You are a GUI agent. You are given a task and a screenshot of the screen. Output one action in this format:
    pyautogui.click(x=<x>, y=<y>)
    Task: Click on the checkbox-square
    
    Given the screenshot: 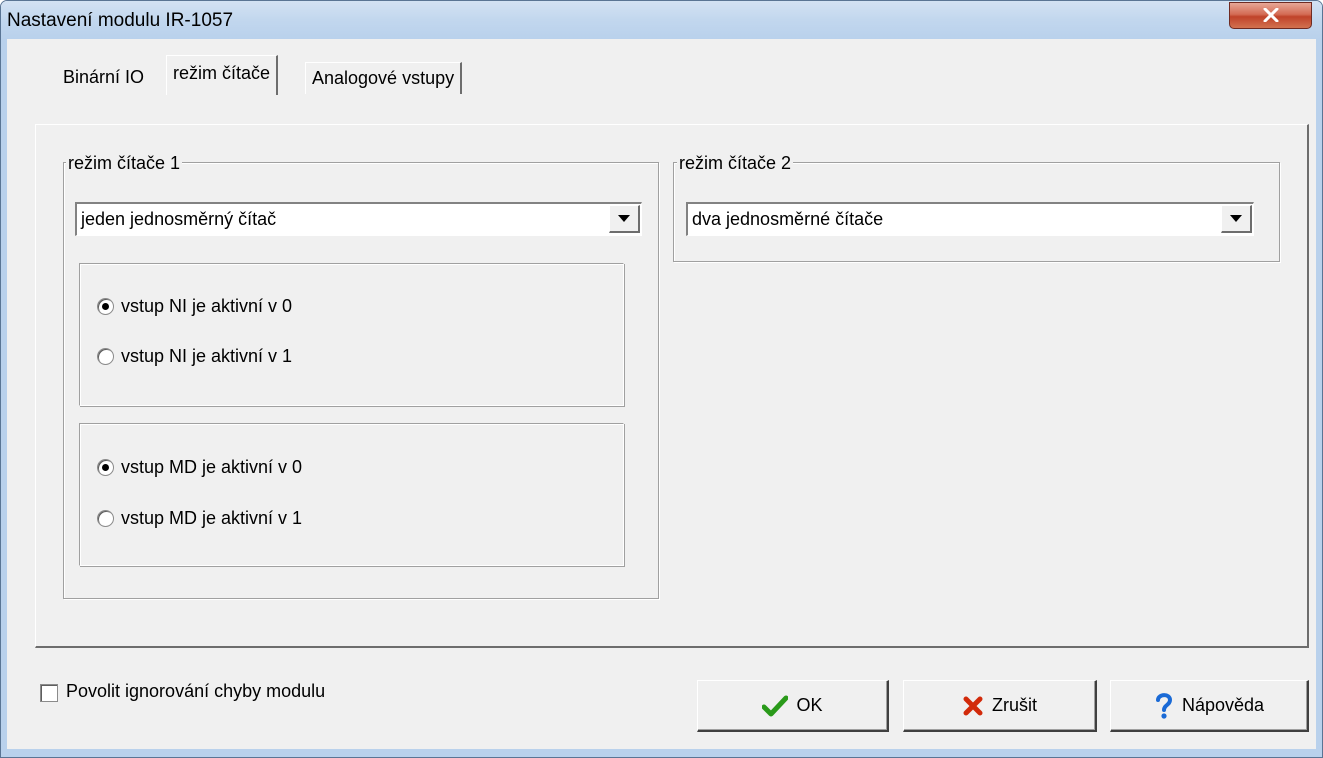 What is the action you would take?
    pyautogui.click(x=49, y=693)
    